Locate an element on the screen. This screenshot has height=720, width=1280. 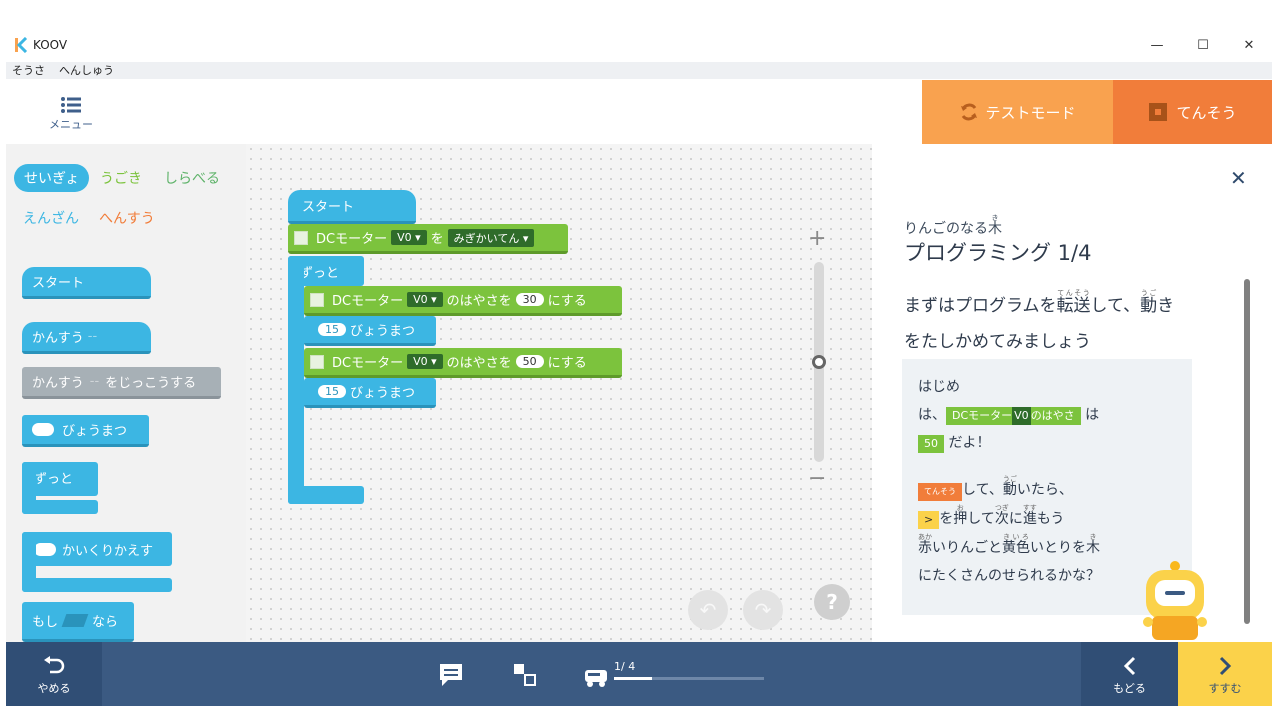
palette-function-block: かんすう -- is located at coordinates (86, 338).